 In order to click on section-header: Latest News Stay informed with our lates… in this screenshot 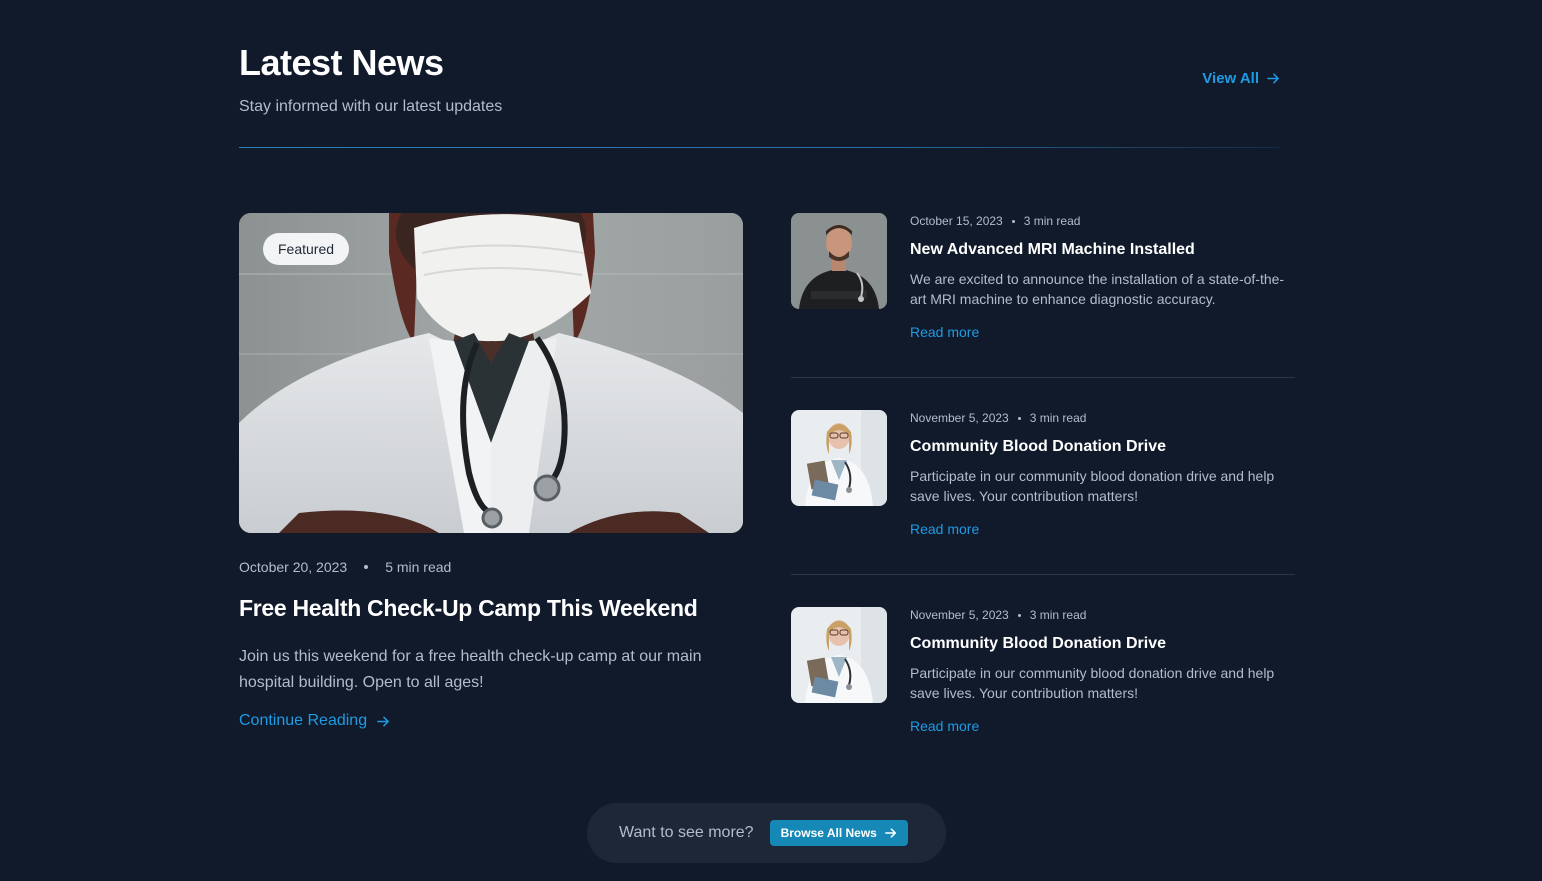, I will do `click(759, 79)`.